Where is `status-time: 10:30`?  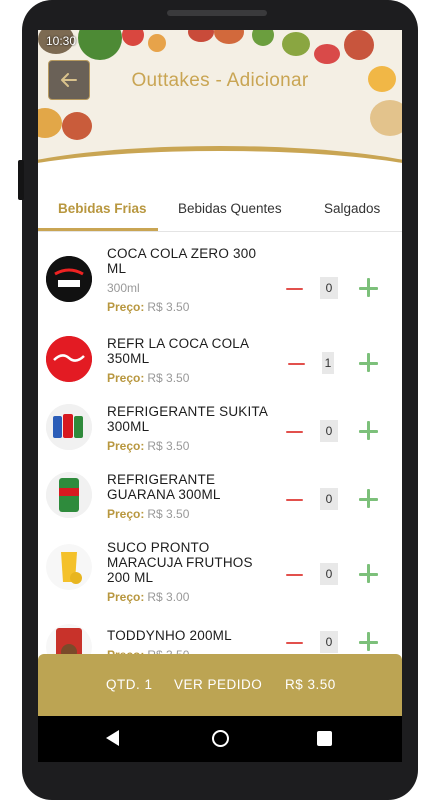 status-time: 10:30 is located at coordinates (61, 41).